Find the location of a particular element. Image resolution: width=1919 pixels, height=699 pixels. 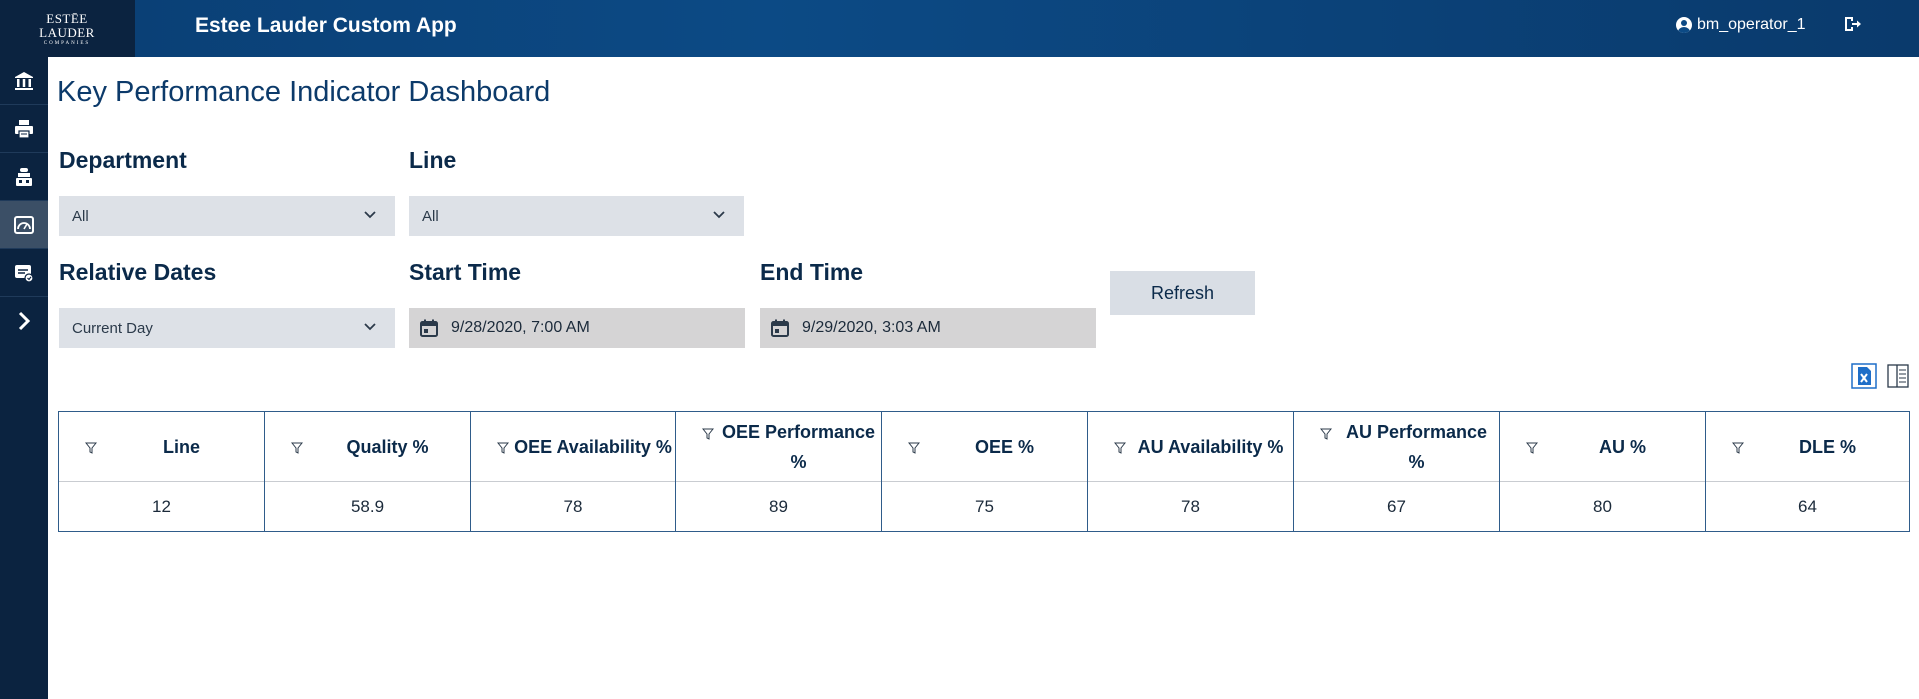

sidebar-nav is located at coordinates (24, 378).